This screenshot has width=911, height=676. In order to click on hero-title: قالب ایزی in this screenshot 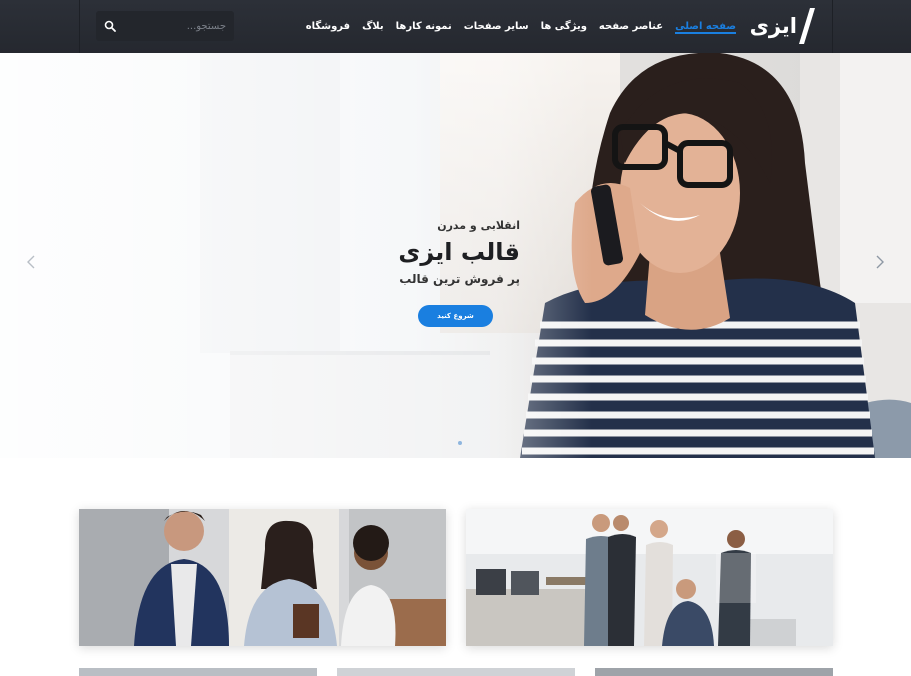, I will do `click(459, 252)`.